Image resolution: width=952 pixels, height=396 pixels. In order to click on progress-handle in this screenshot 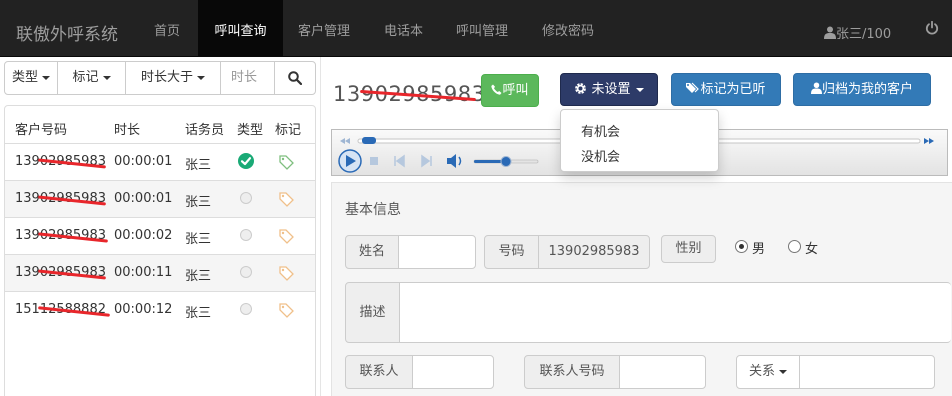, I will do `click(369, 140)`.